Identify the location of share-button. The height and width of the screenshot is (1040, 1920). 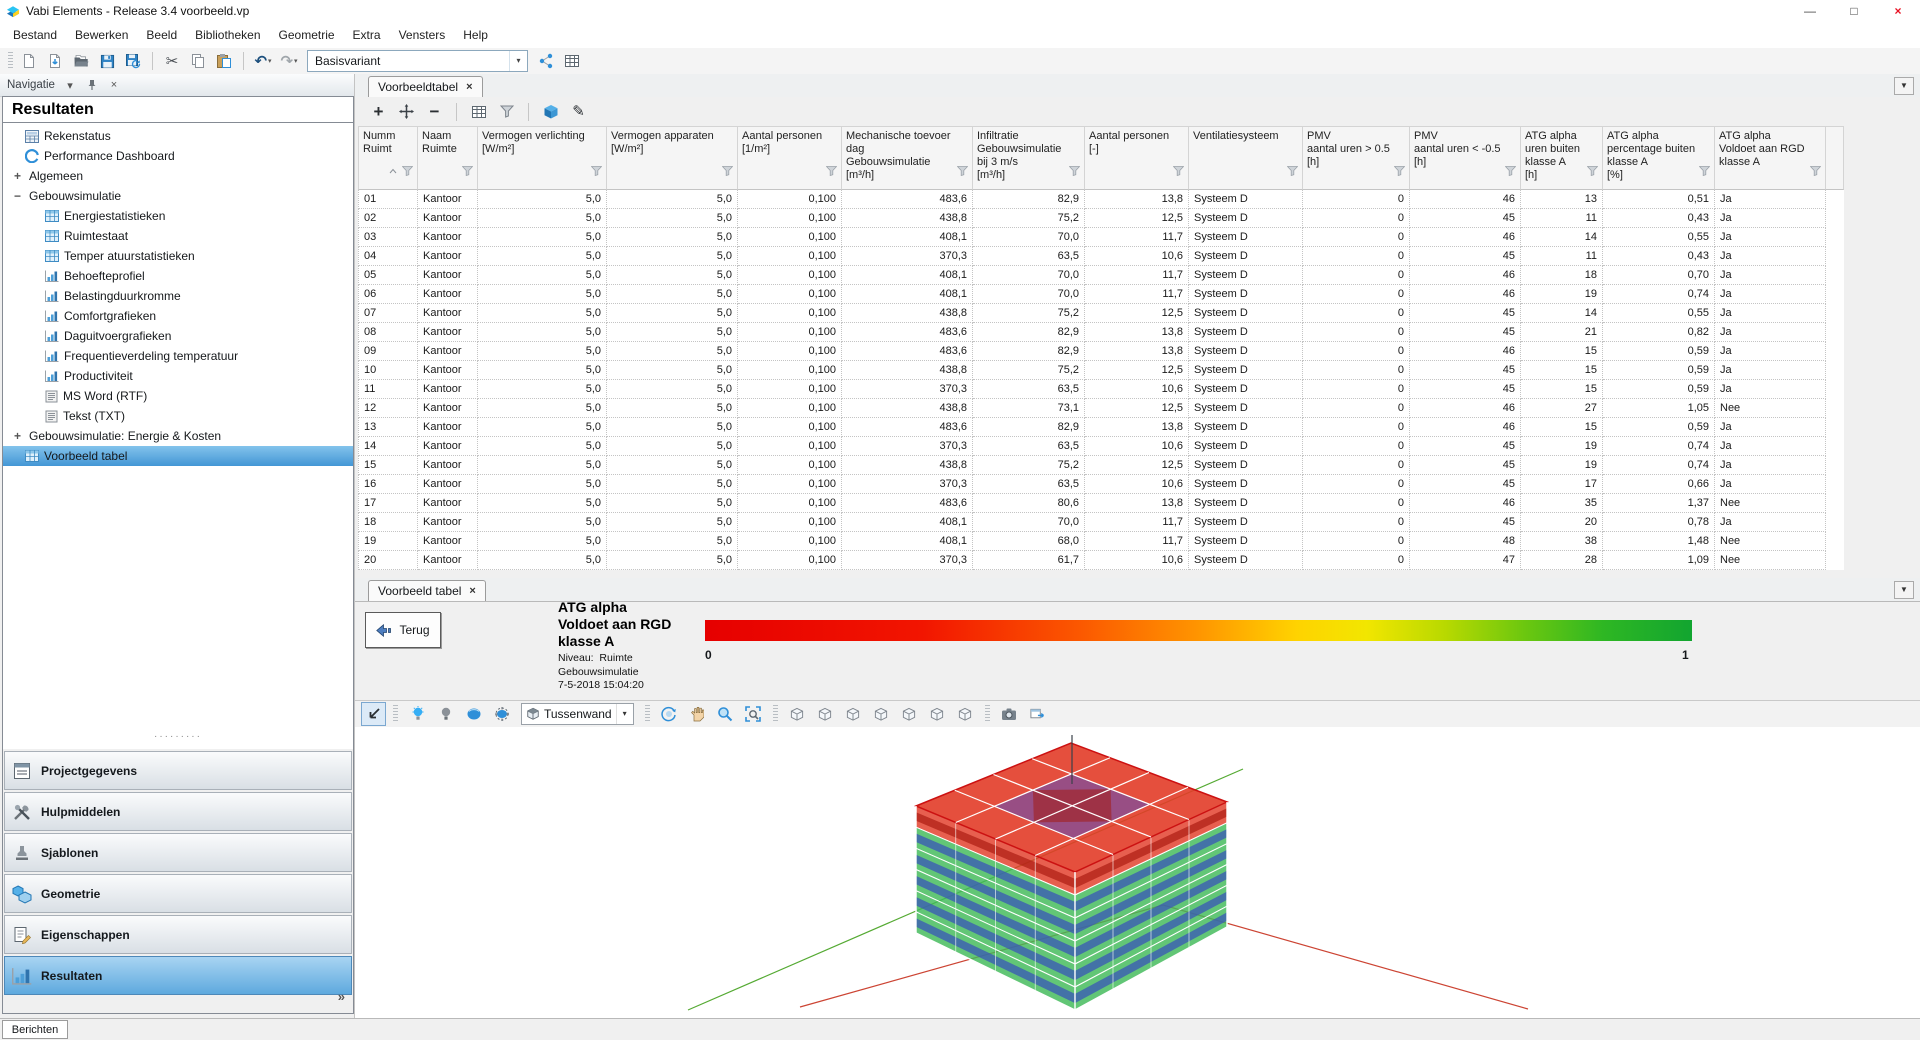
(546, 61).